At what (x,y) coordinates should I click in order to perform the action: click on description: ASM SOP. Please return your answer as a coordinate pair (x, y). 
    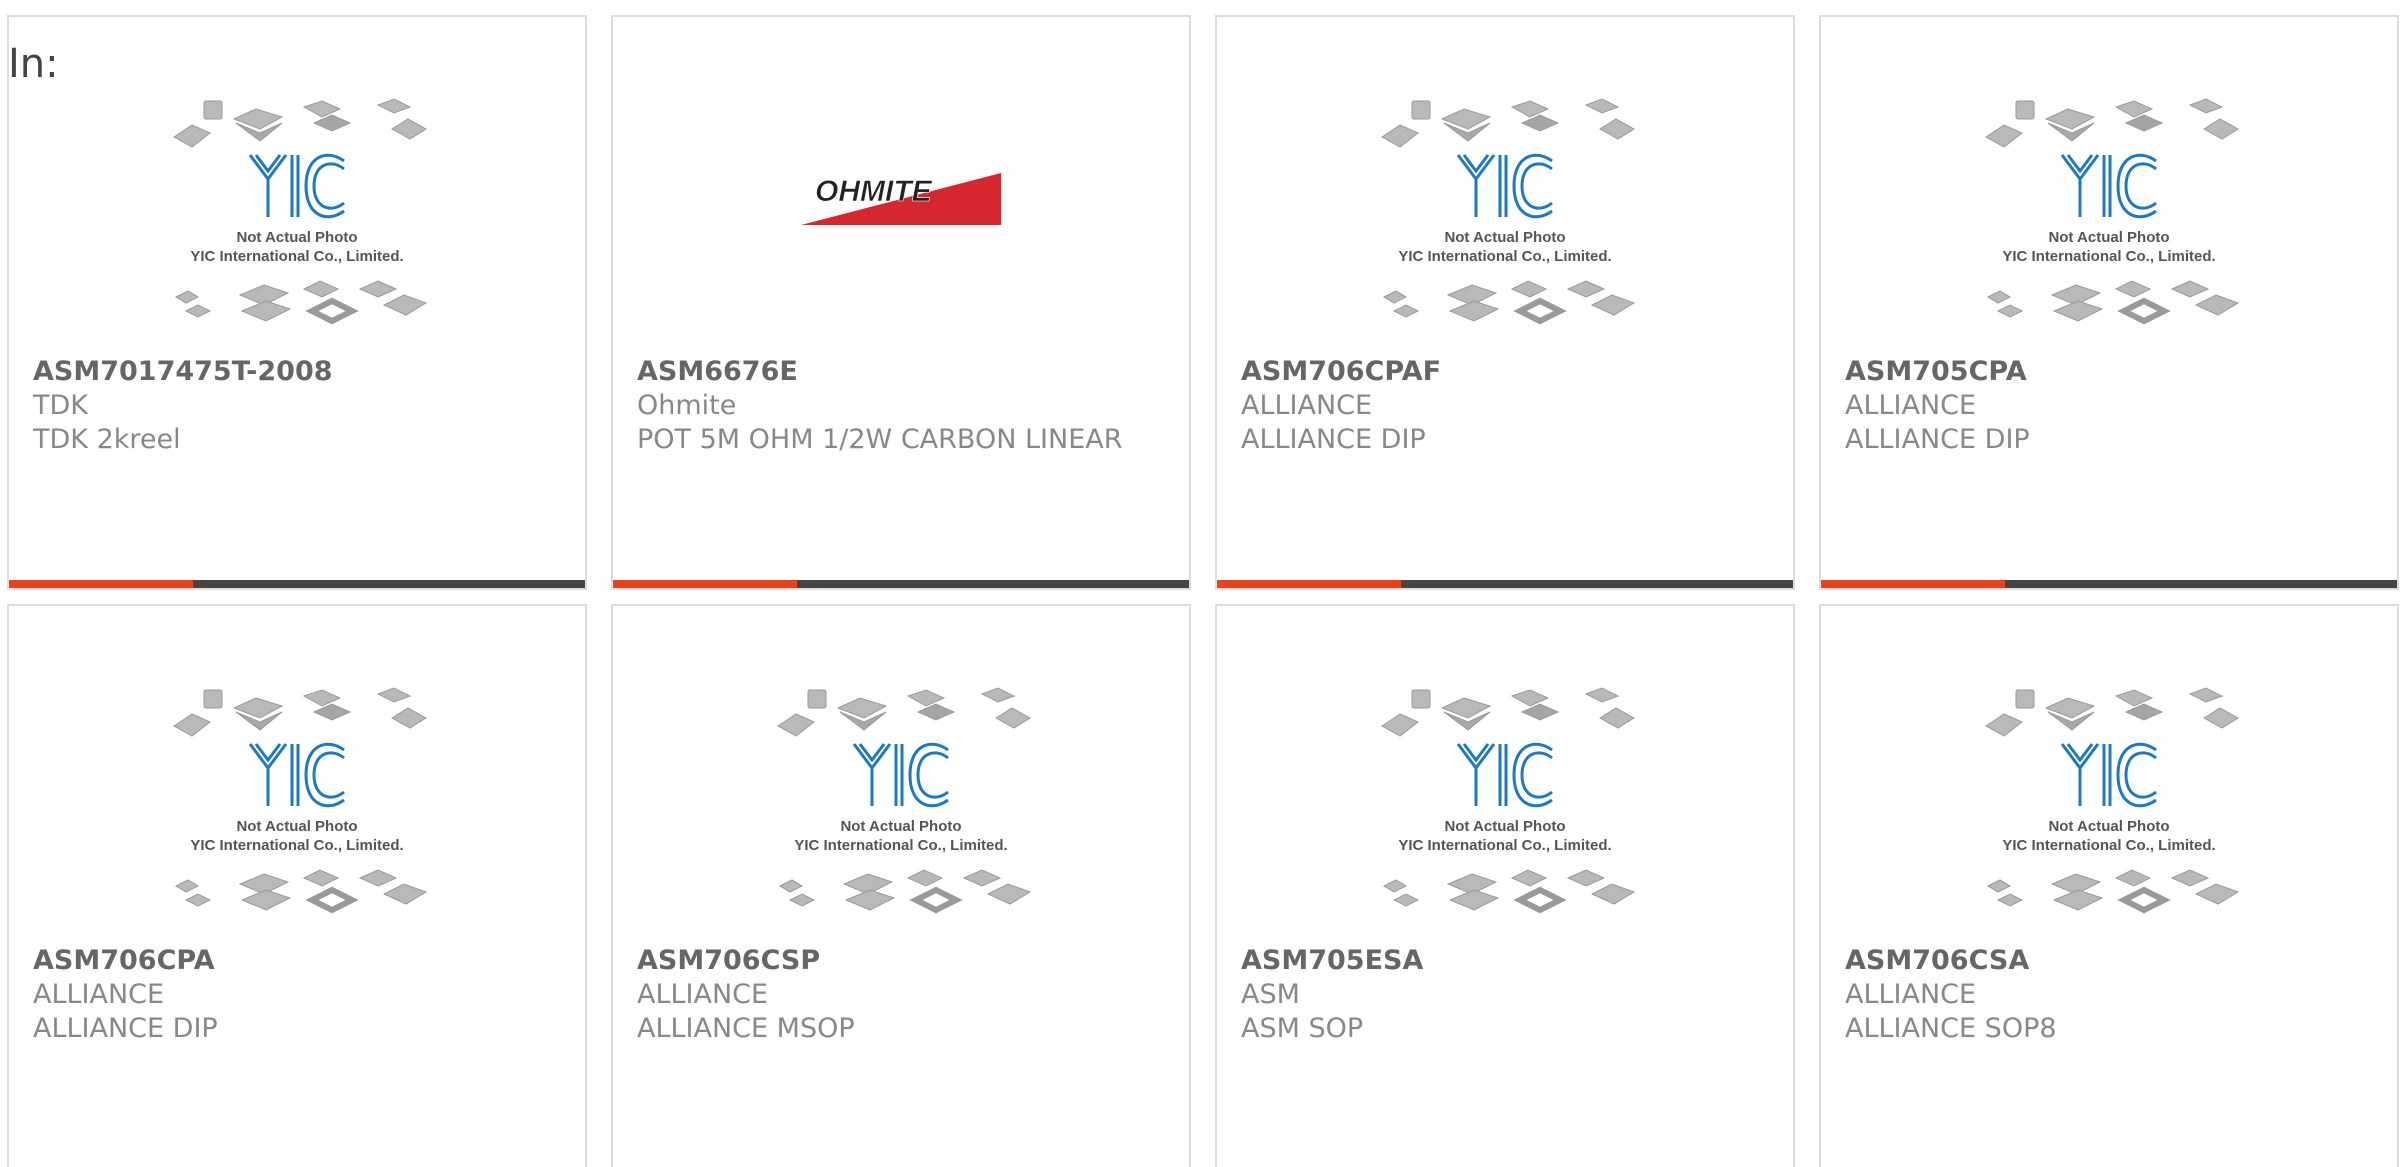
    Looking at the image, I should click on (1302, 1028).